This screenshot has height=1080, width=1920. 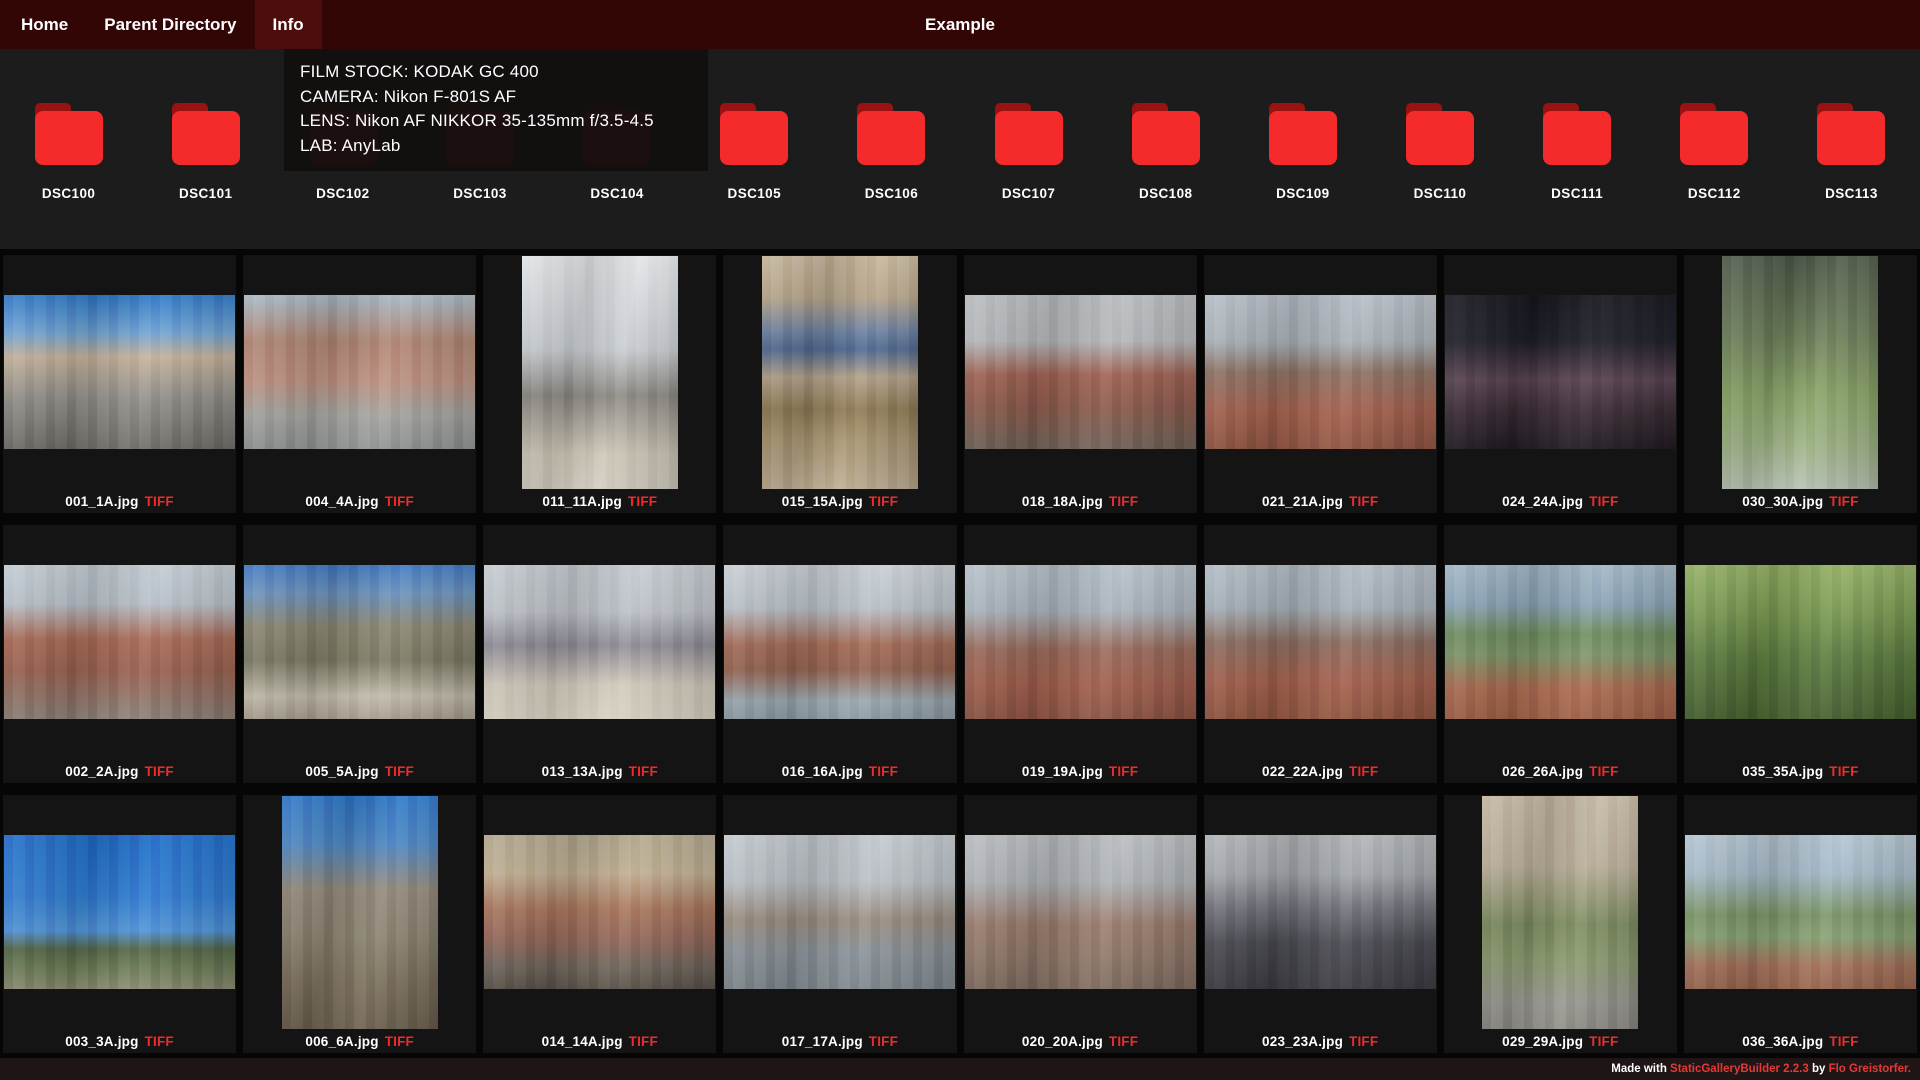 I want to click on filename-link: 021_21A.jpg, so click(x=1302, y=501).